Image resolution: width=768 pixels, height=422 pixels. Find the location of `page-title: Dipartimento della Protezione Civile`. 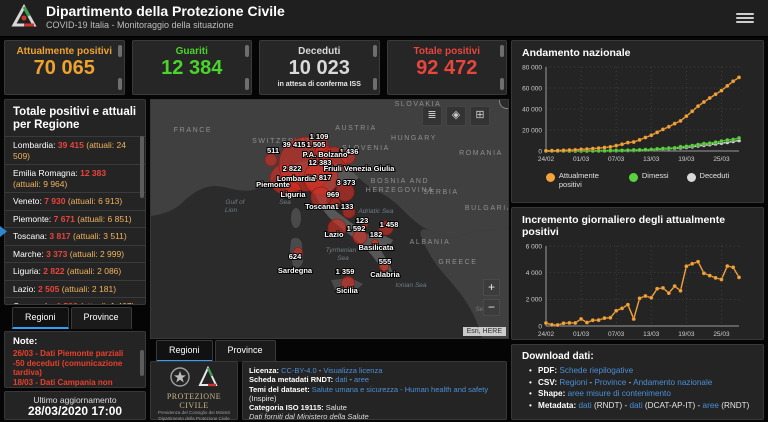

page-title: Dipartimento della Protezione Civile is located at coordinates (165, 11).